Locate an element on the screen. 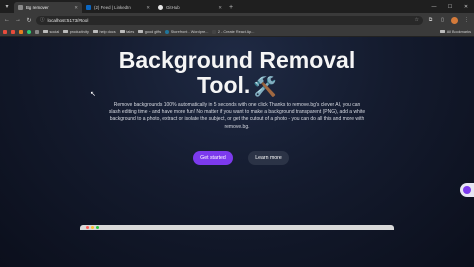  window-controls: — ☐ ✕ is located at coordinates (450, 6).